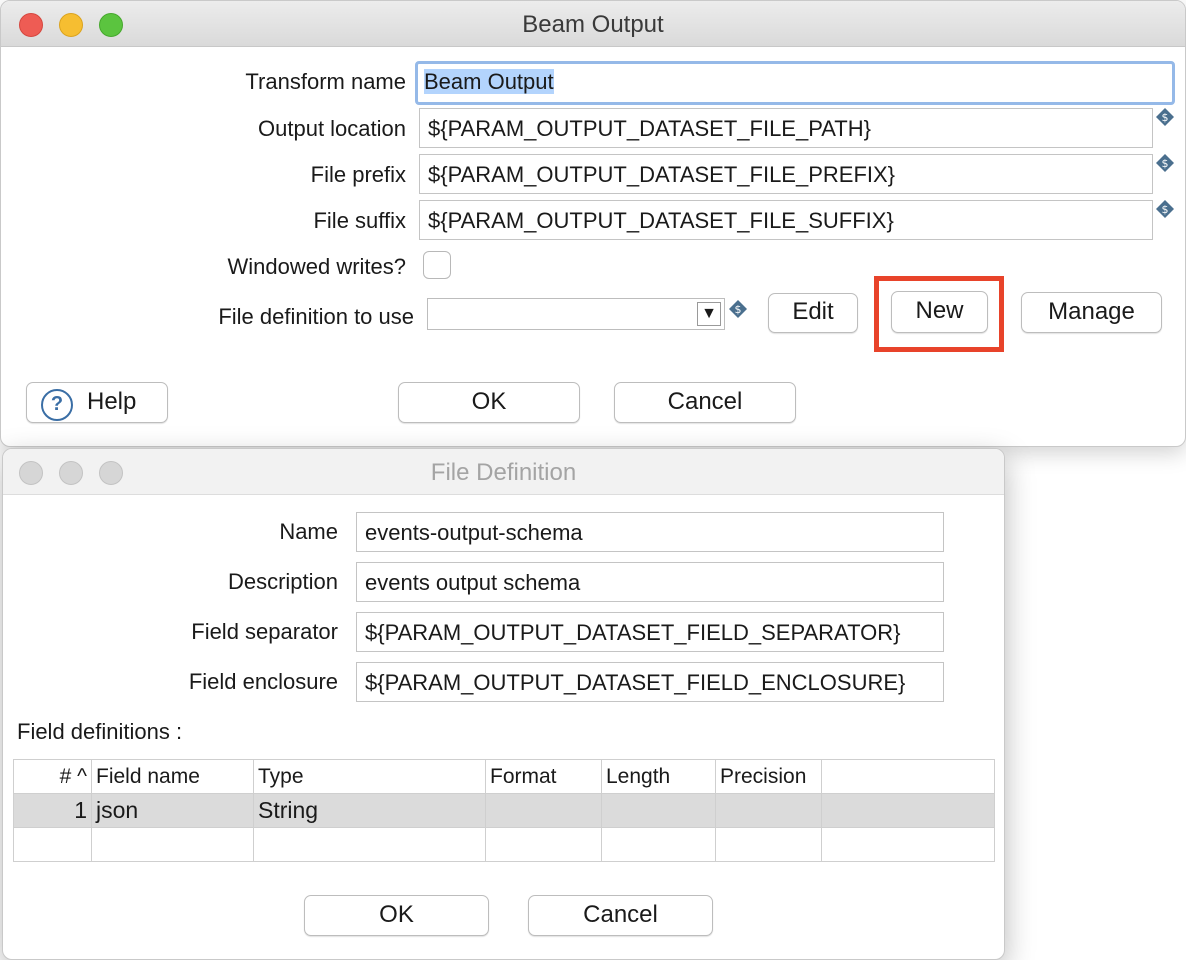  I want to click on field-separator-label: Field separator, so click(264, 631).